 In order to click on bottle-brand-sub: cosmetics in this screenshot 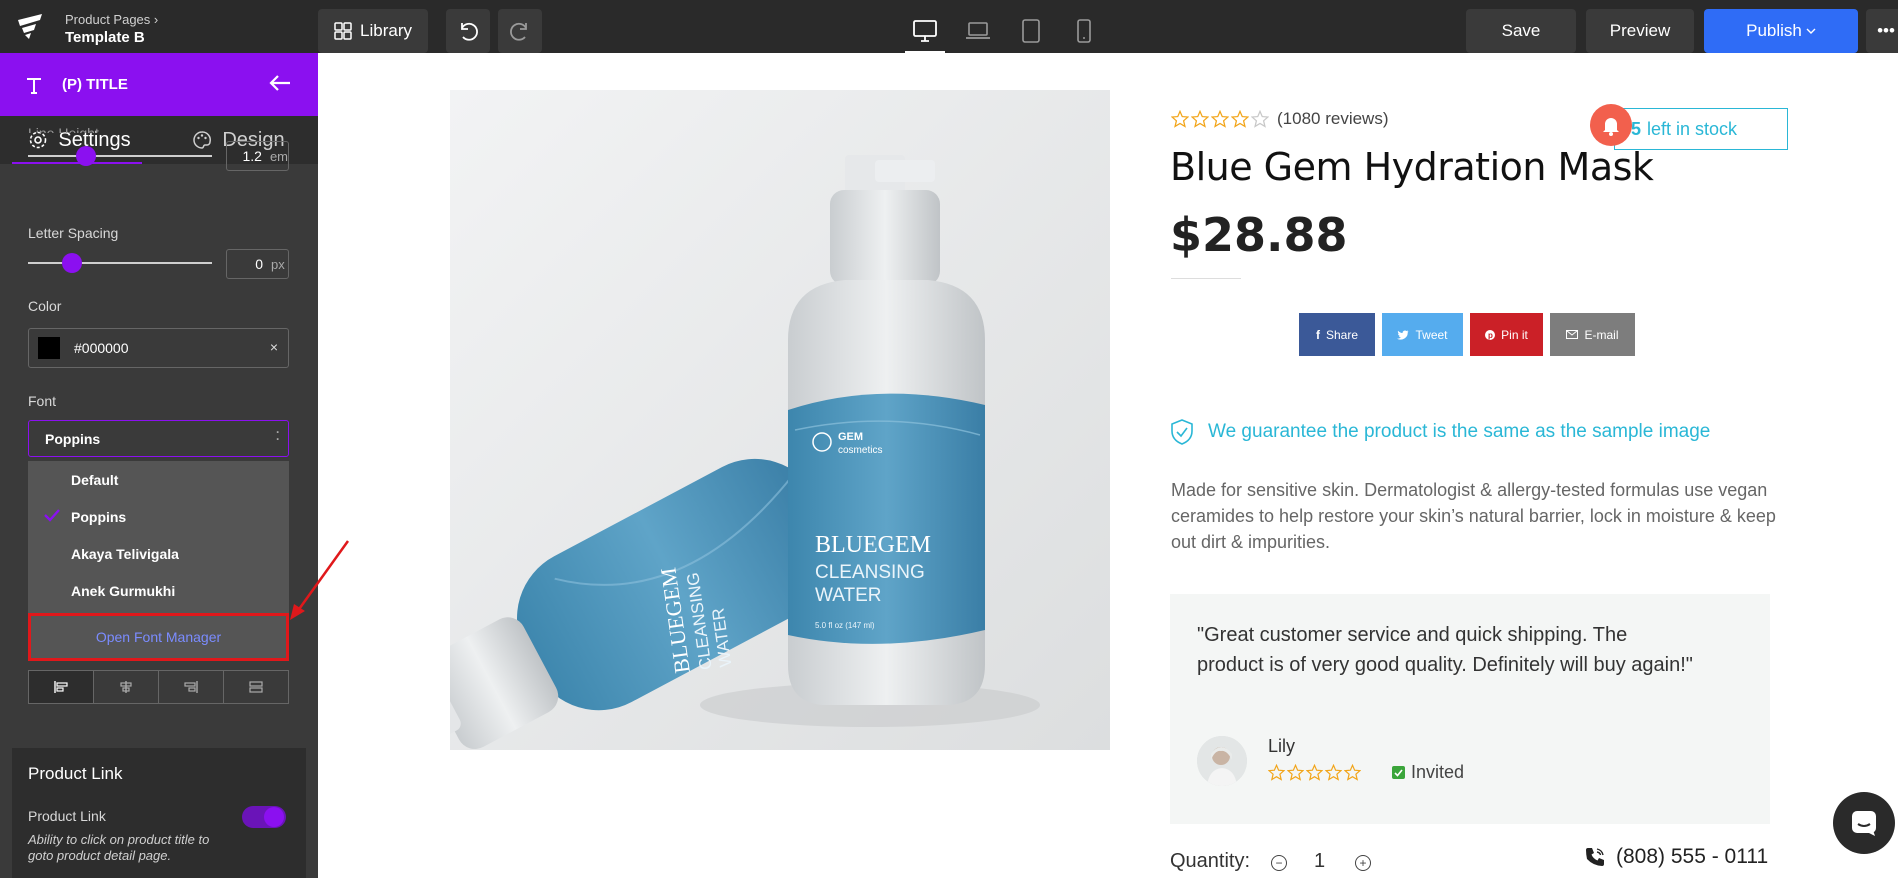, I will do `click(860, 450)`.